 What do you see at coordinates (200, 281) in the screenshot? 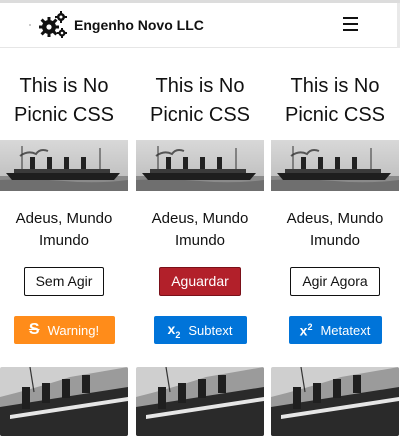
I see `aguardar-button: Aguardar` at bounding box center [200, 281].